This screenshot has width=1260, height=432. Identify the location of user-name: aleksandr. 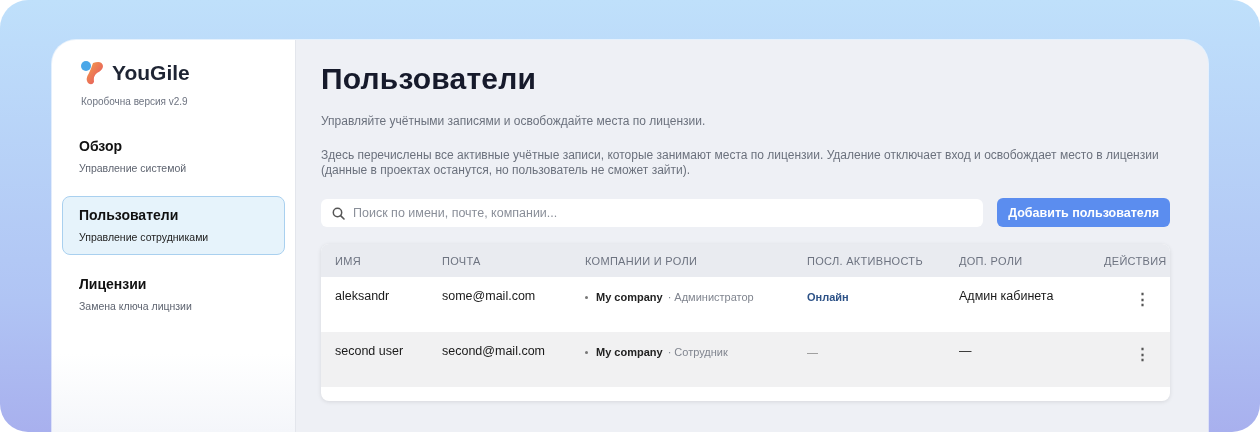
(362, 295).